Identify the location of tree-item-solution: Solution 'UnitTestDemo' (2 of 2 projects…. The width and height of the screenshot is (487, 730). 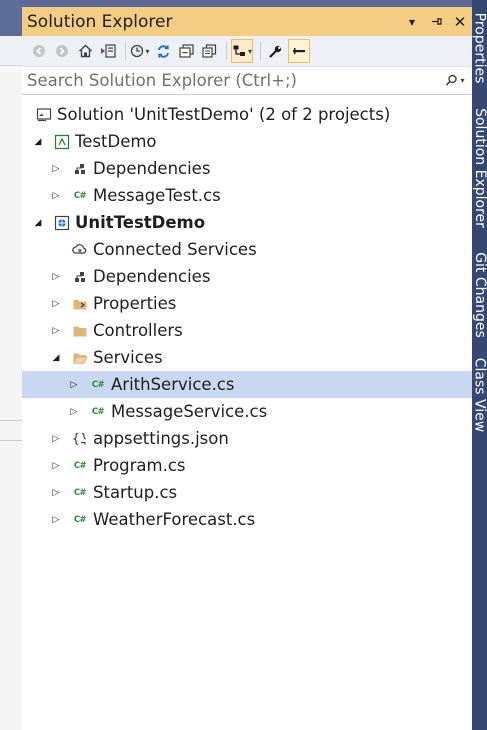
(247, 114).